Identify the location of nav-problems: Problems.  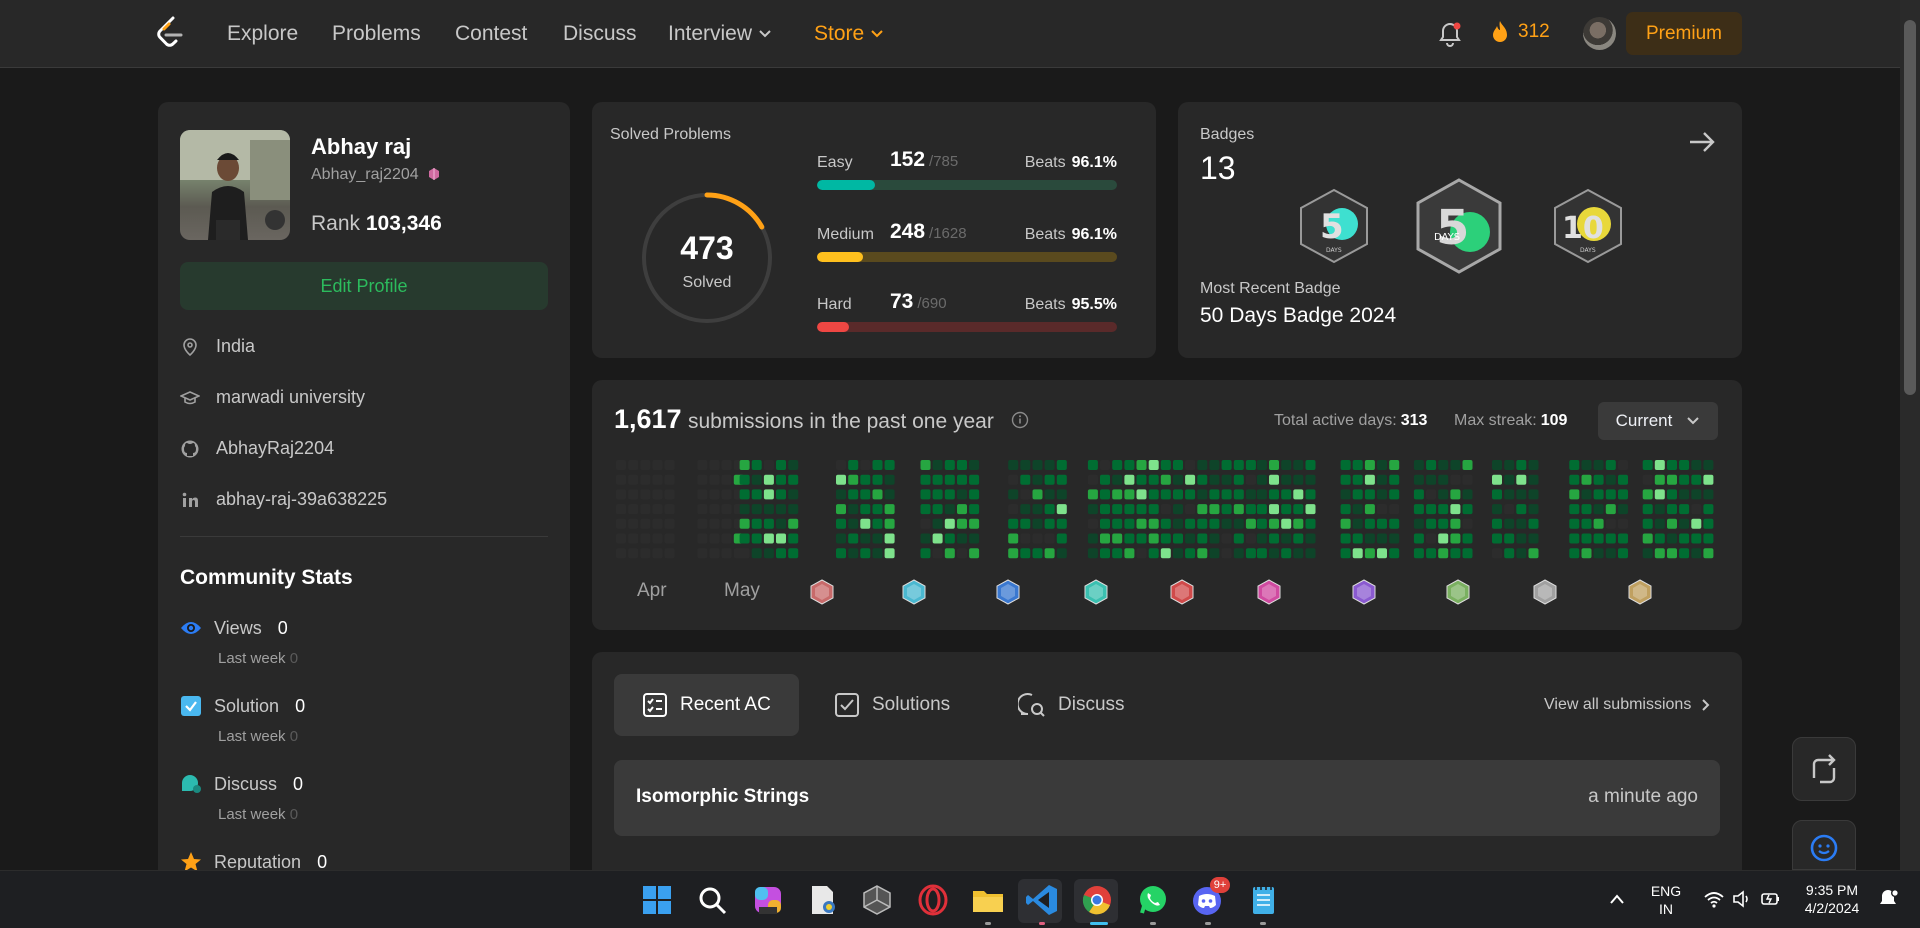
(376, 34).